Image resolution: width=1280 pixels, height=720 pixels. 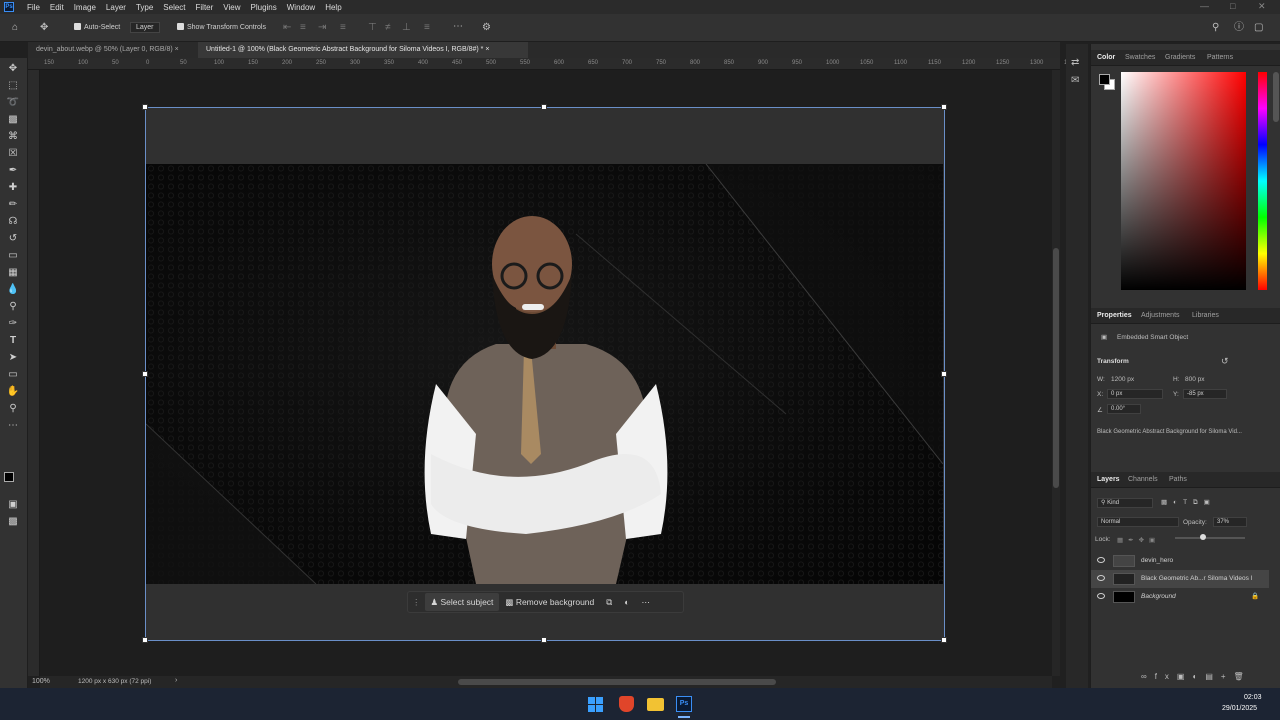 What do you see at coordinates (13, 375) in the screenshot?
I see `rectangle-tool-icon: ▭` at bounding box center [13, 375].